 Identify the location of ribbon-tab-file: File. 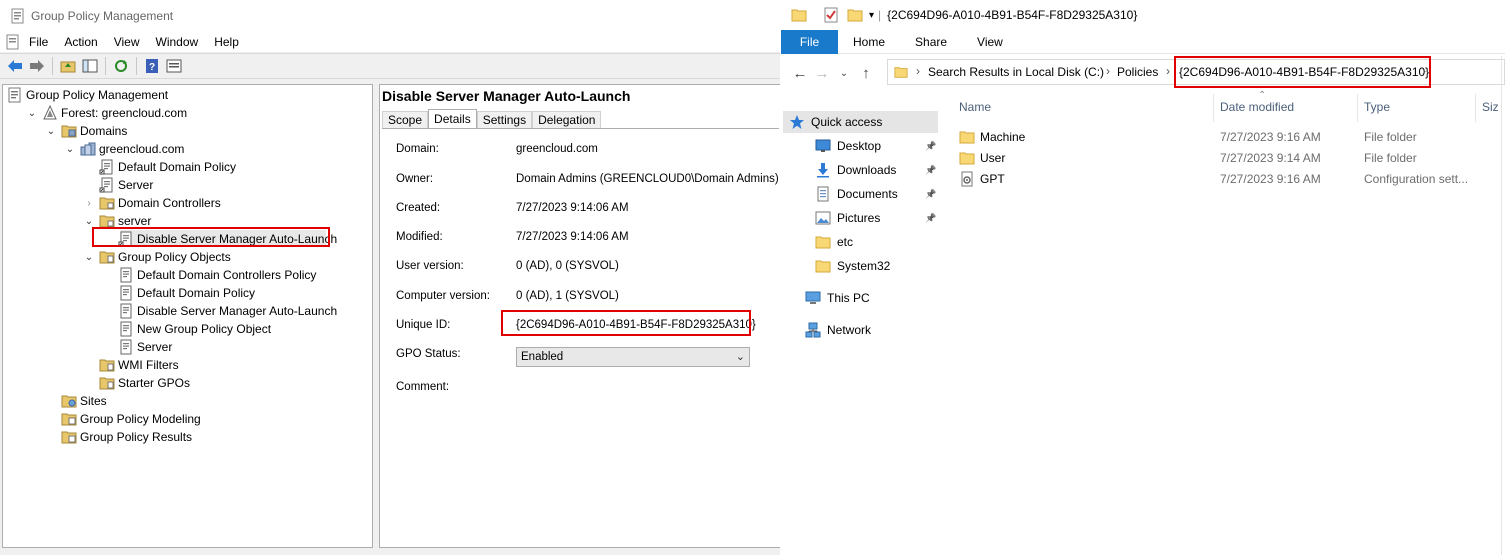
(809, 41).